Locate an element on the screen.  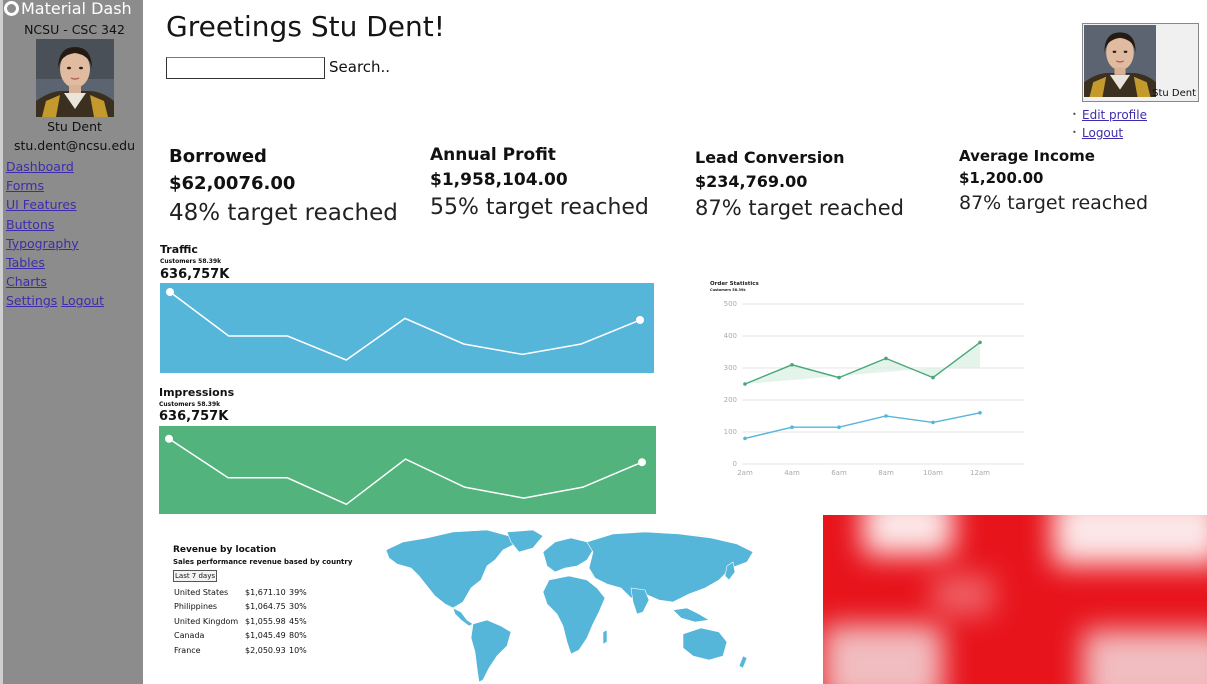
stat-title: Average Income is located at coordinates (1027, 156).